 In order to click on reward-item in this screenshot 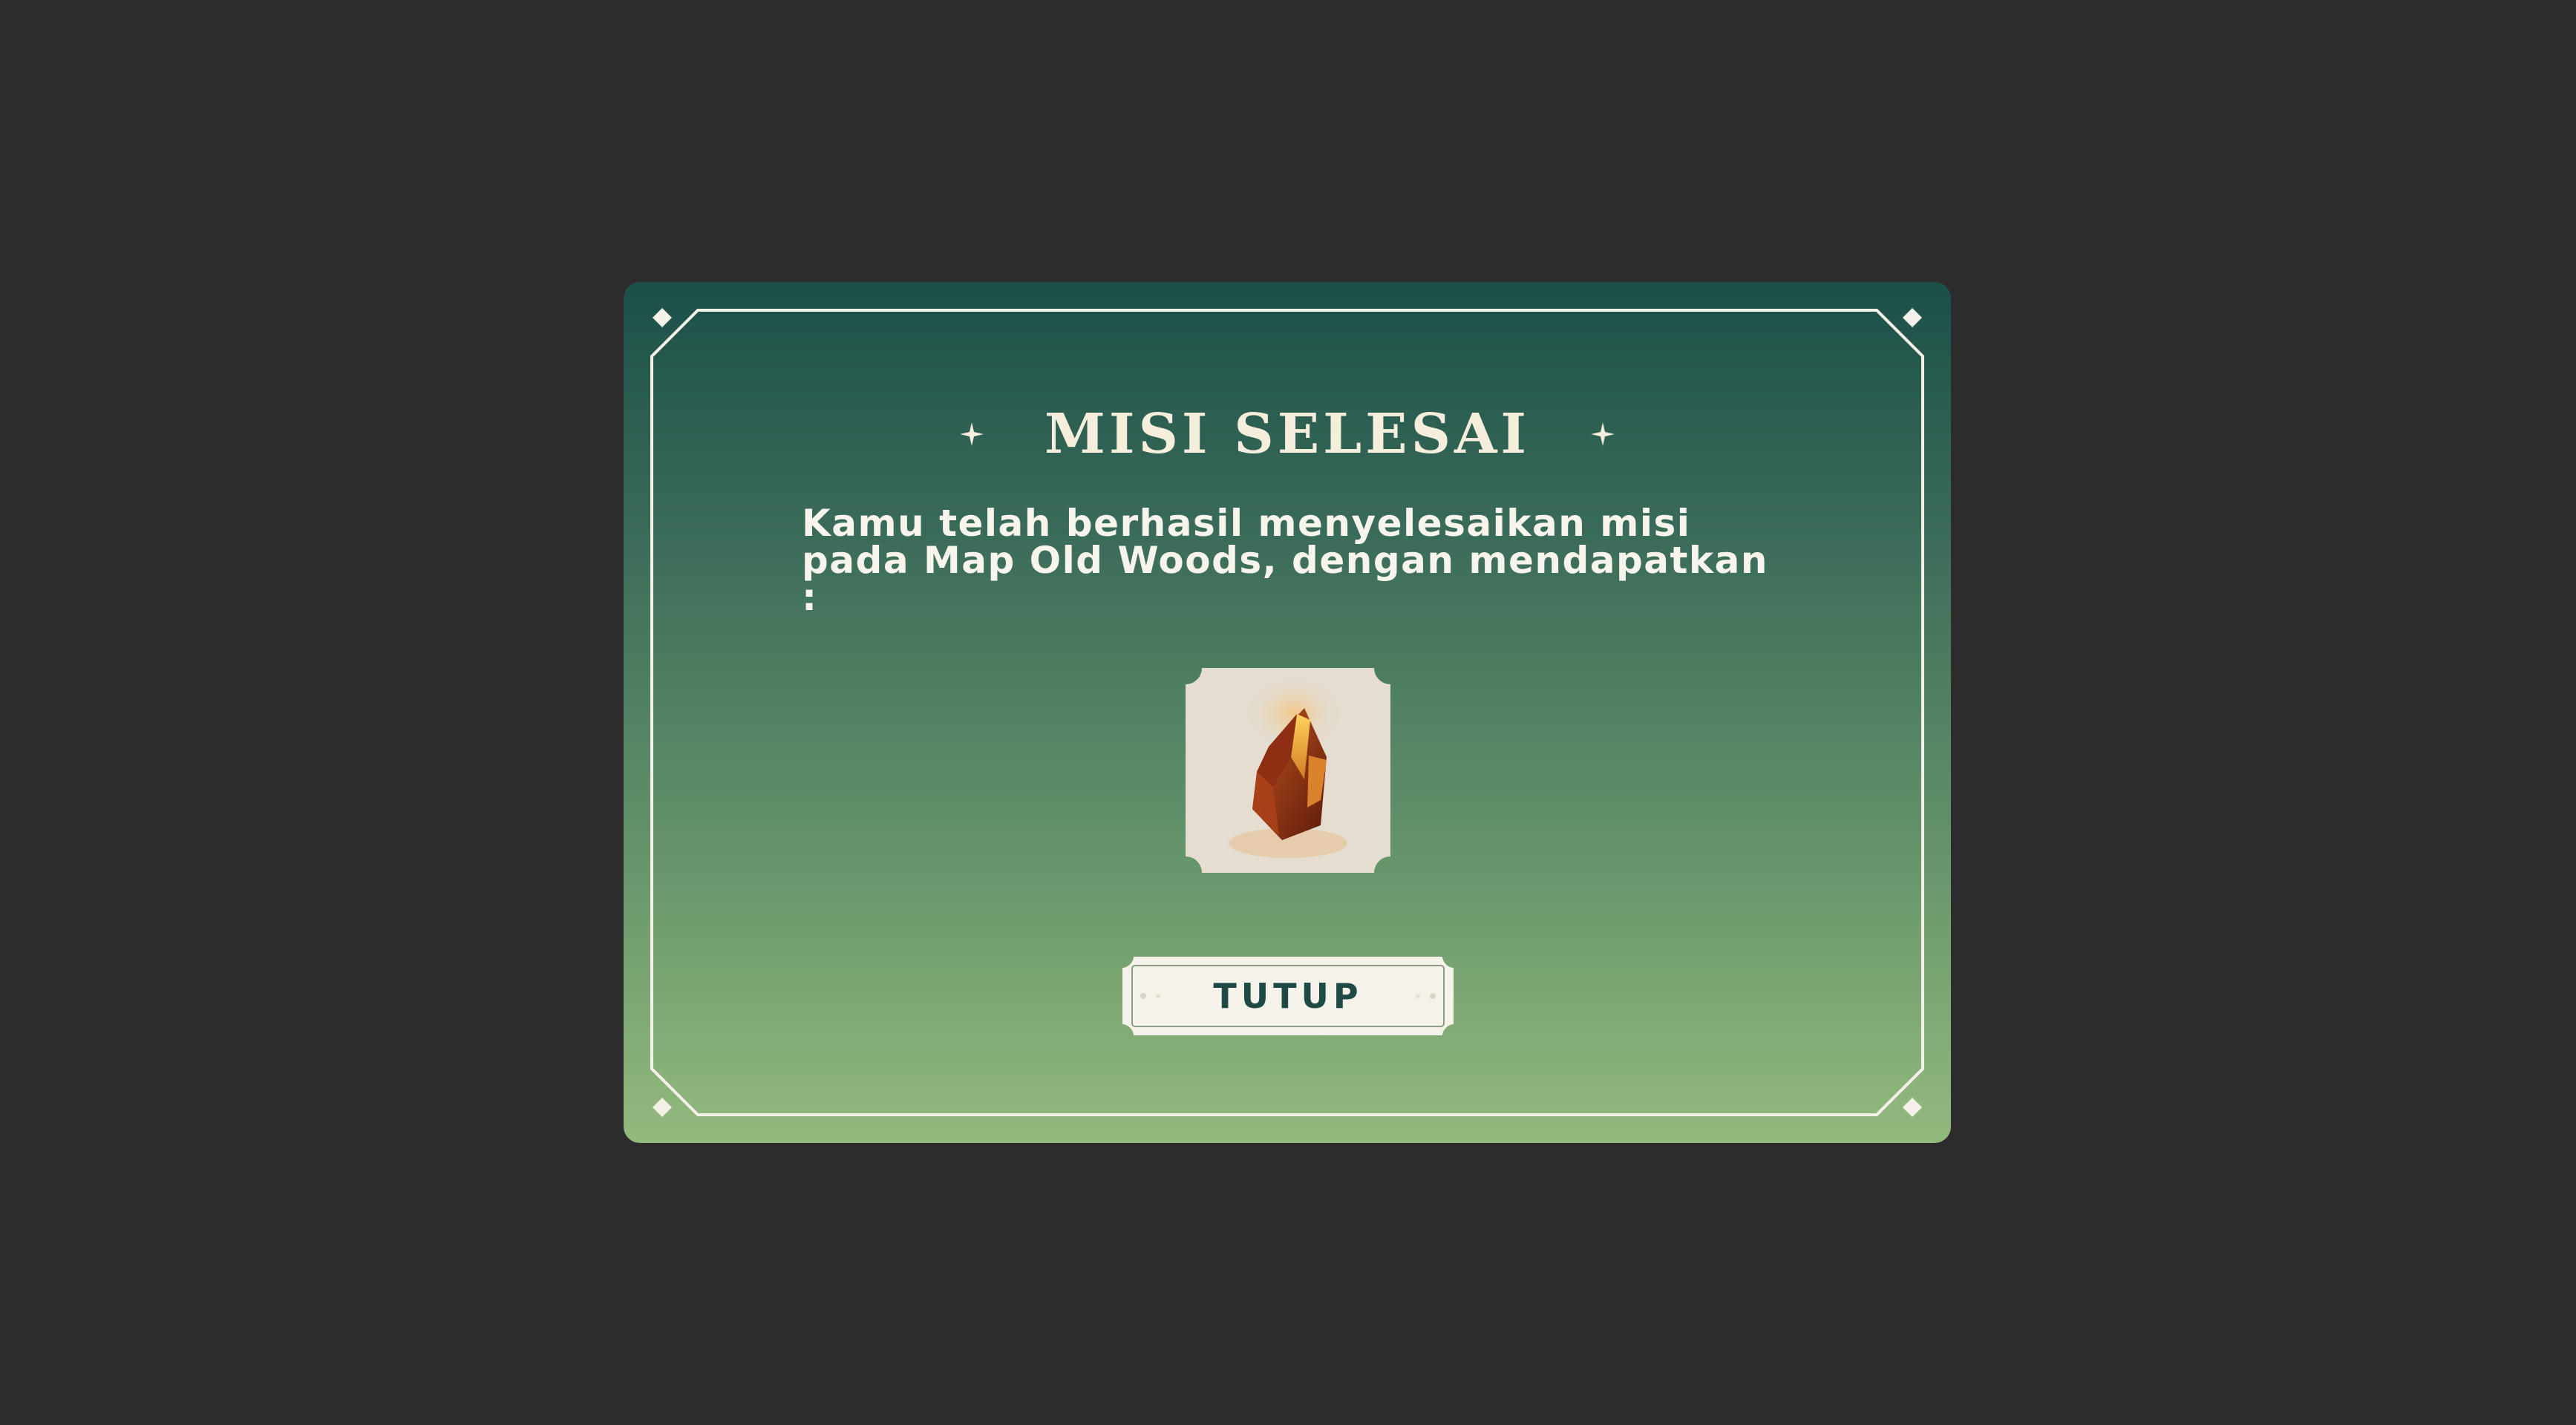, I will do `click(1288, 770)`.